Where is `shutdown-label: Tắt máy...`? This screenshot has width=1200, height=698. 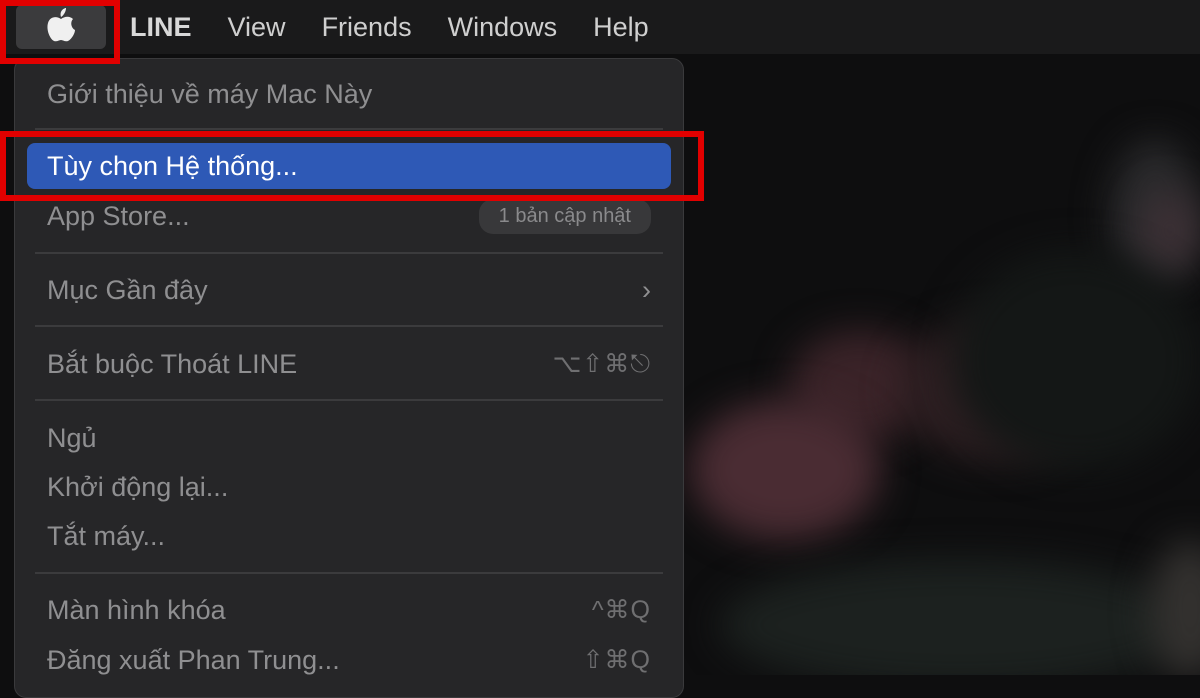 shutdown-label: Tắt máy... is located at coordinates (106, 535).